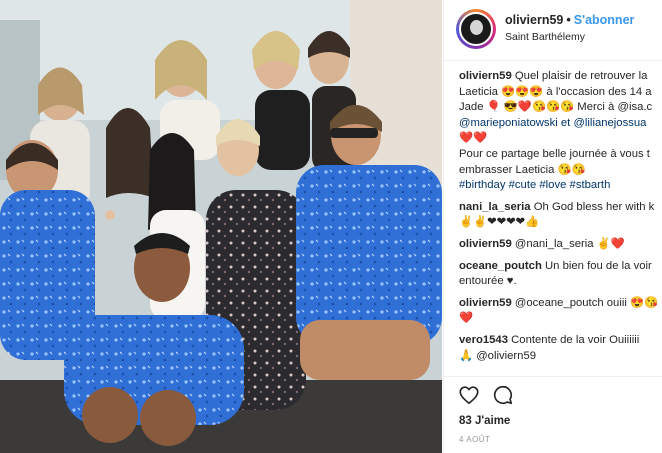  I want to click on avatar-image, so click(476, 29).